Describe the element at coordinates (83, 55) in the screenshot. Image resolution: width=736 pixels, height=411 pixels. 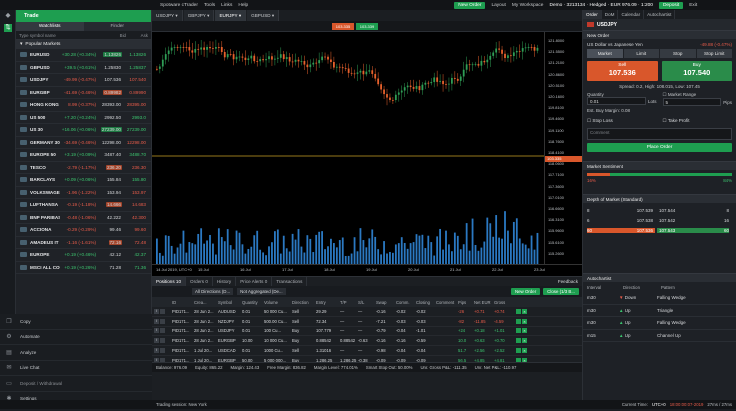
I see `watchlist-row: EURUSD +30.28 (+0.34%) 1.13826 1.13826` at that location.